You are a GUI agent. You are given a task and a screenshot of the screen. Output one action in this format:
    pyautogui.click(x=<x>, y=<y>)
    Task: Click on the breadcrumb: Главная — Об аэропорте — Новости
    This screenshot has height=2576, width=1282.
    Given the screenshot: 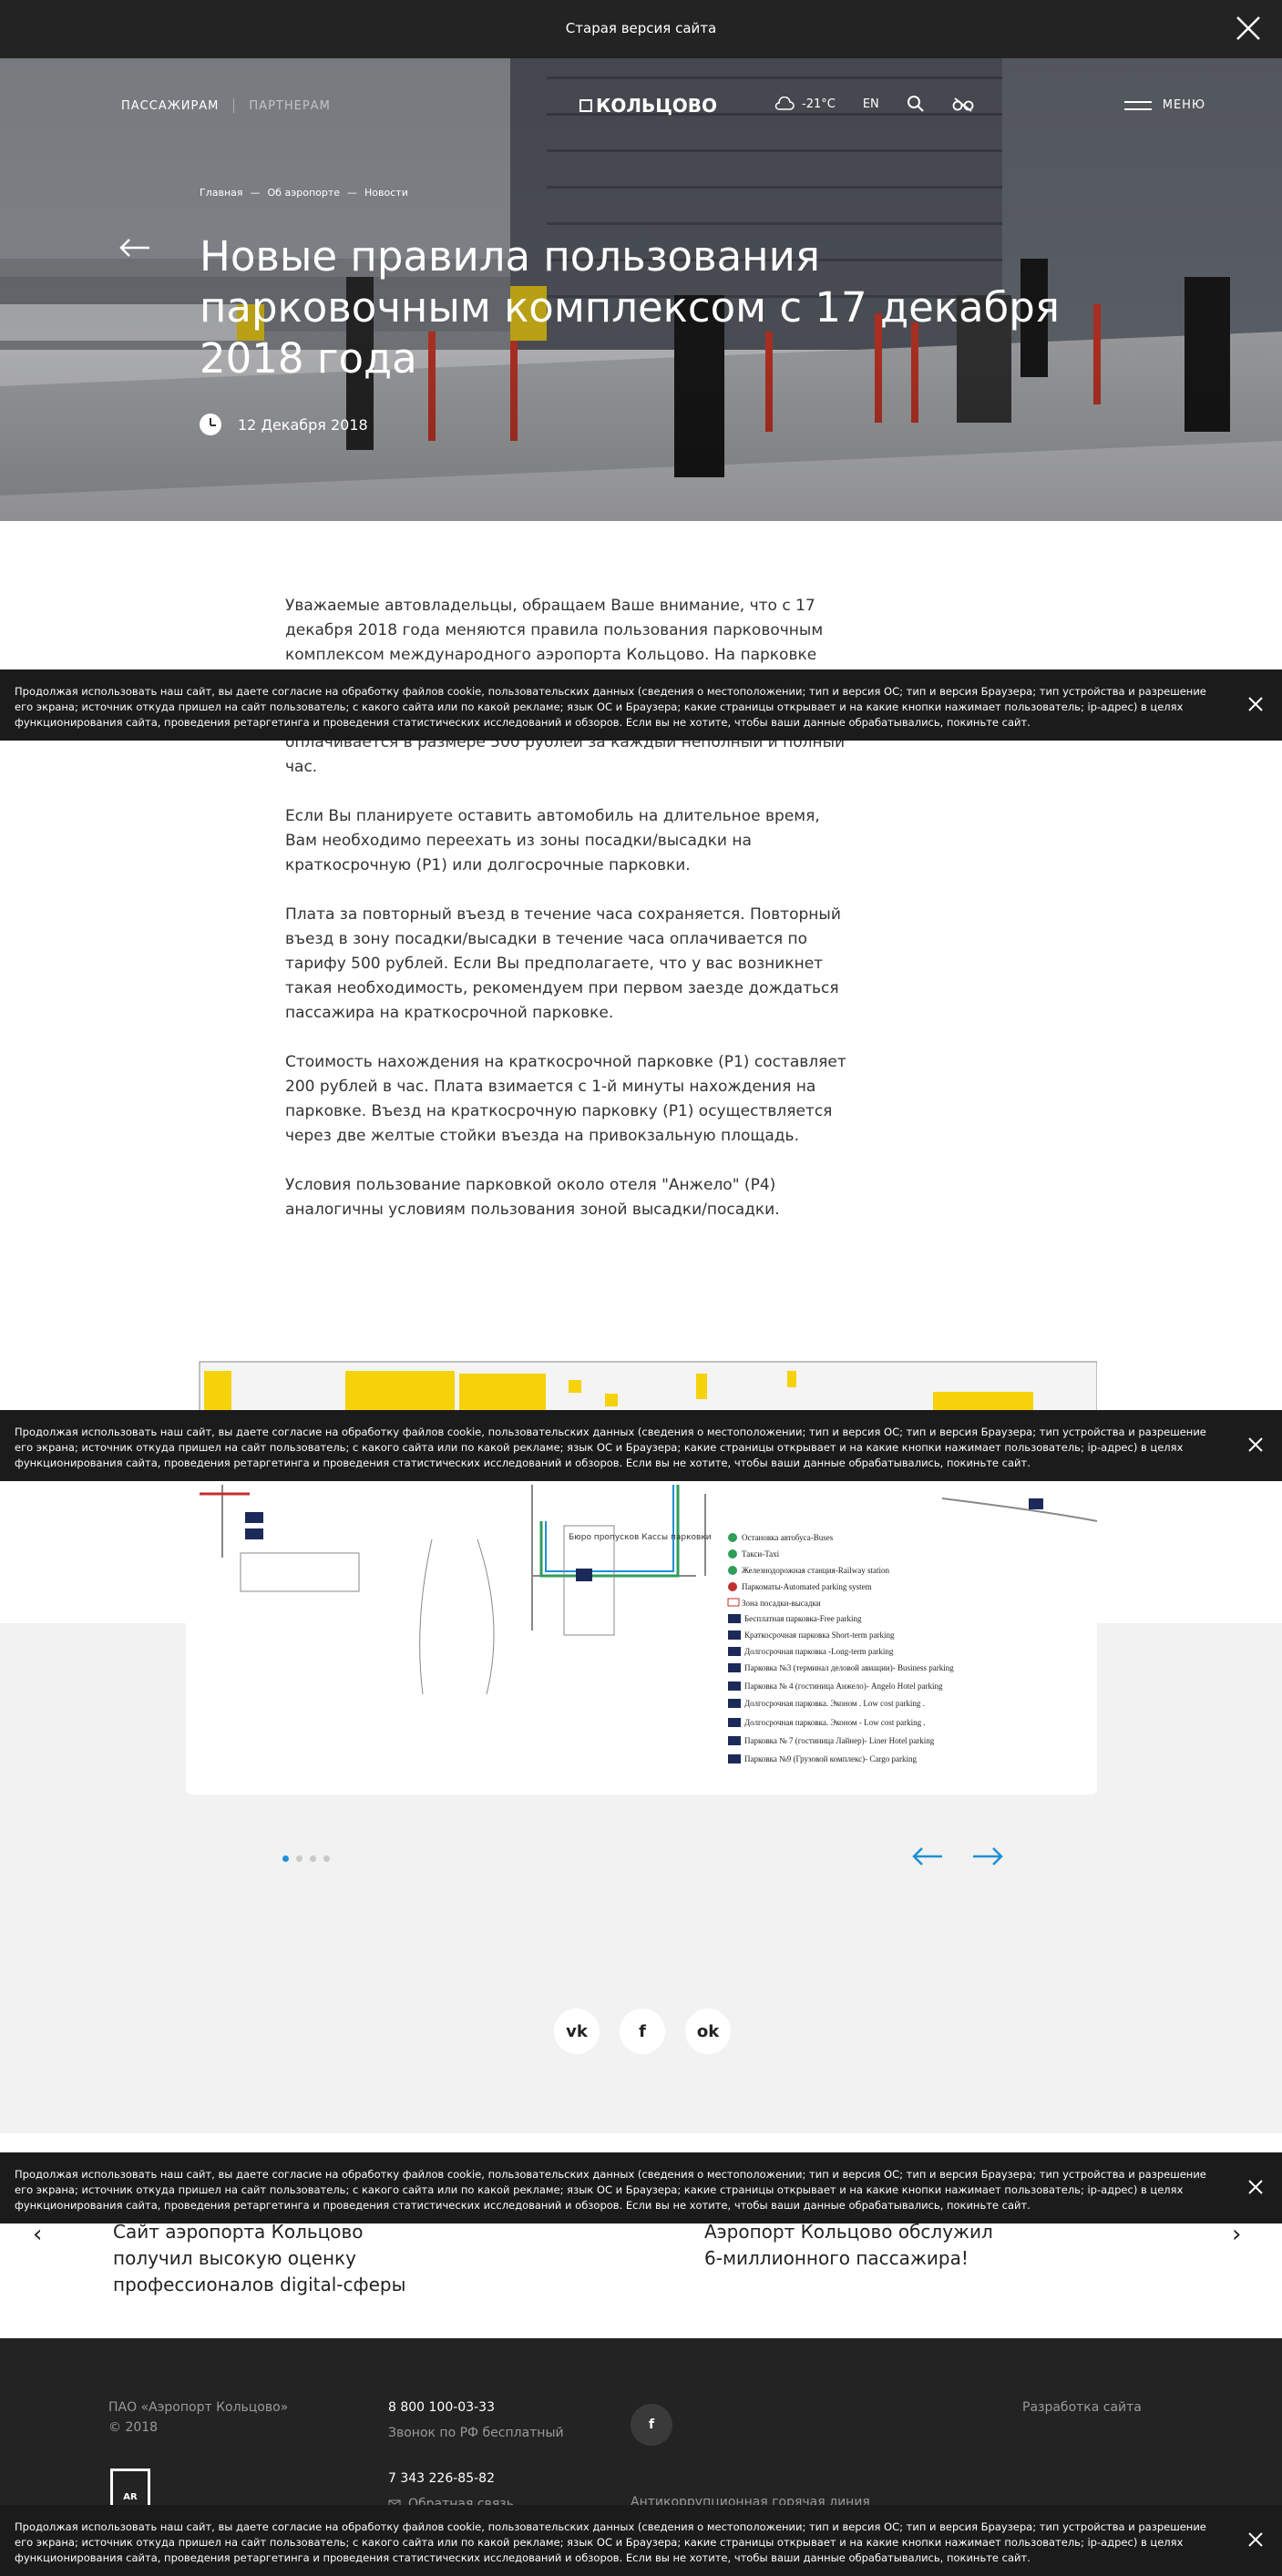 What is the action you would take?
    pyautogui.click(x=304, y=193)
    